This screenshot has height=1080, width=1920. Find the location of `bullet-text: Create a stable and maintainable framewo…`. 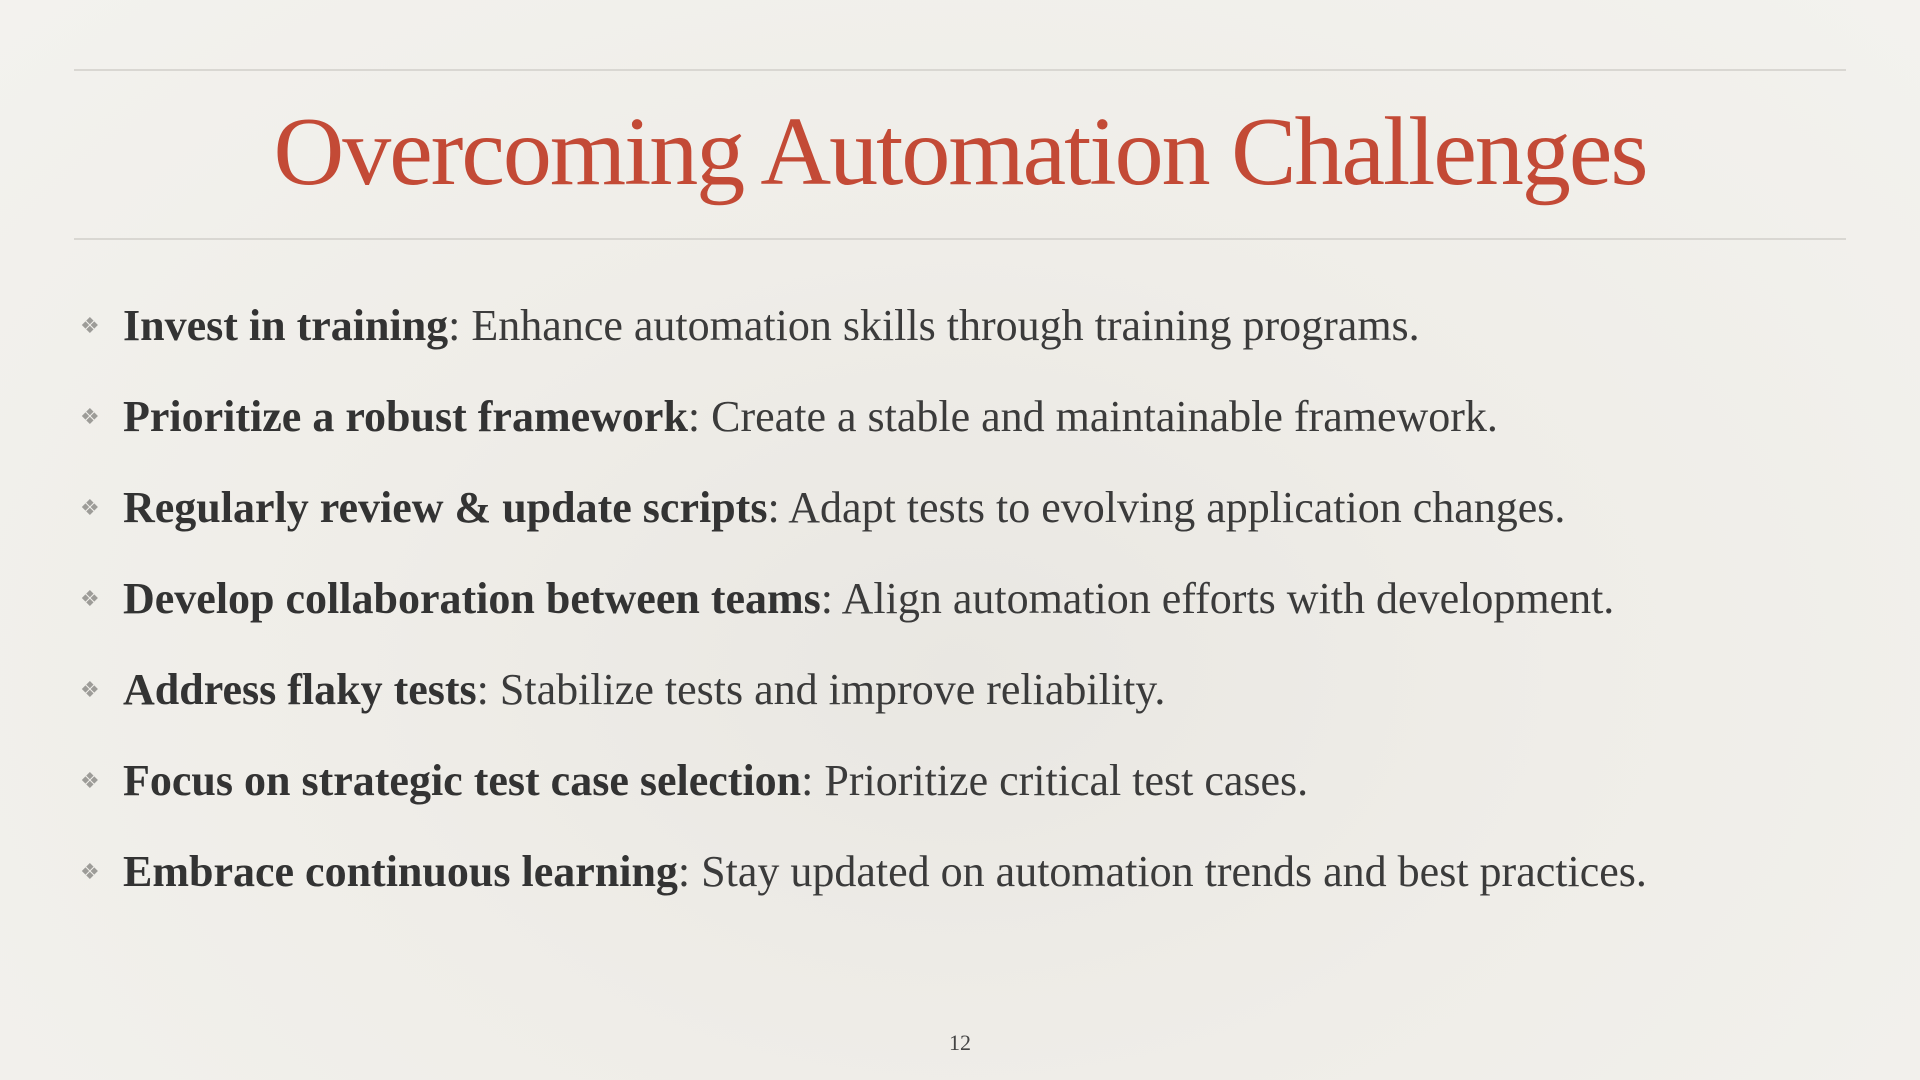

bullet-text: Create a stable and maintainable framewo… is located at coordinates (1099, 416).